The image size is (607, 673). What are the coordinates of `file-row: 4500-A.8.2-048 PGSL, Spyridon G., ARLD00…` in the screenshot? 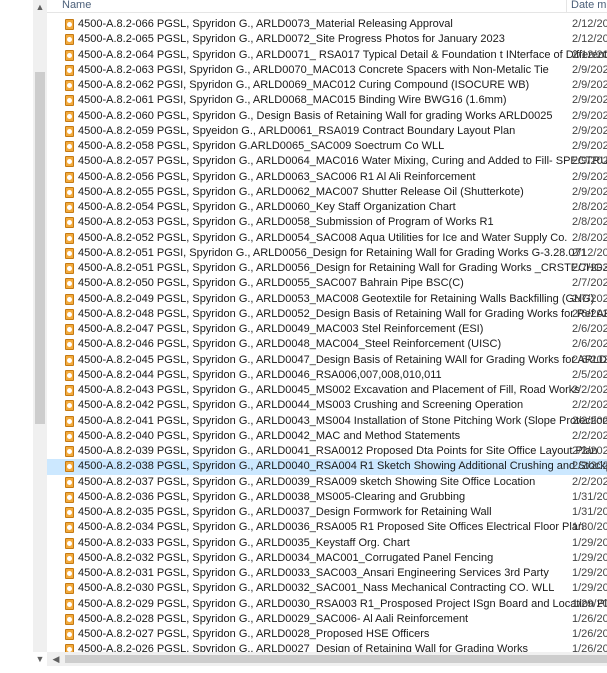 It's located at (327, 314).